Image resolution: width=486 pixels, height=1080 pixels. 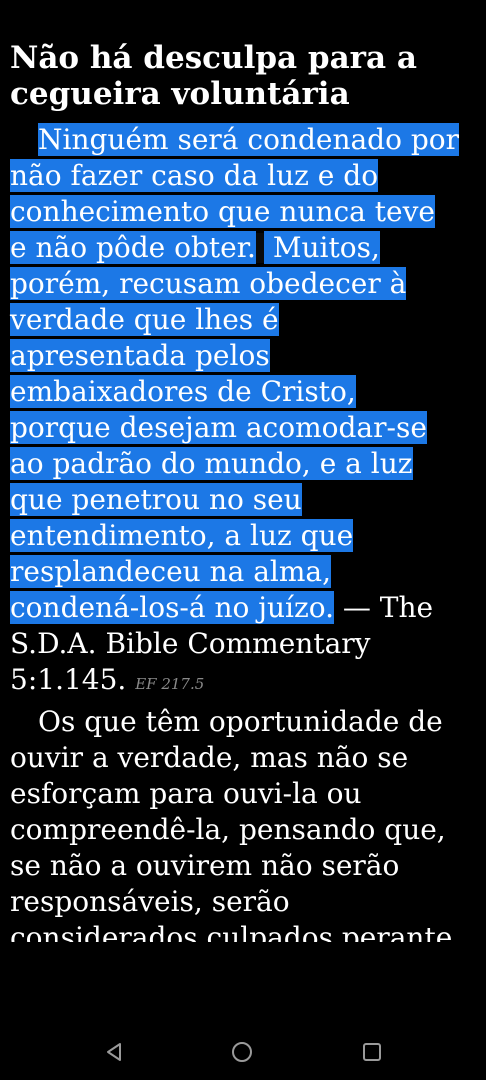 I want to click on selected-text: porém, recusam obedecer à, so click(x=208, y=283).